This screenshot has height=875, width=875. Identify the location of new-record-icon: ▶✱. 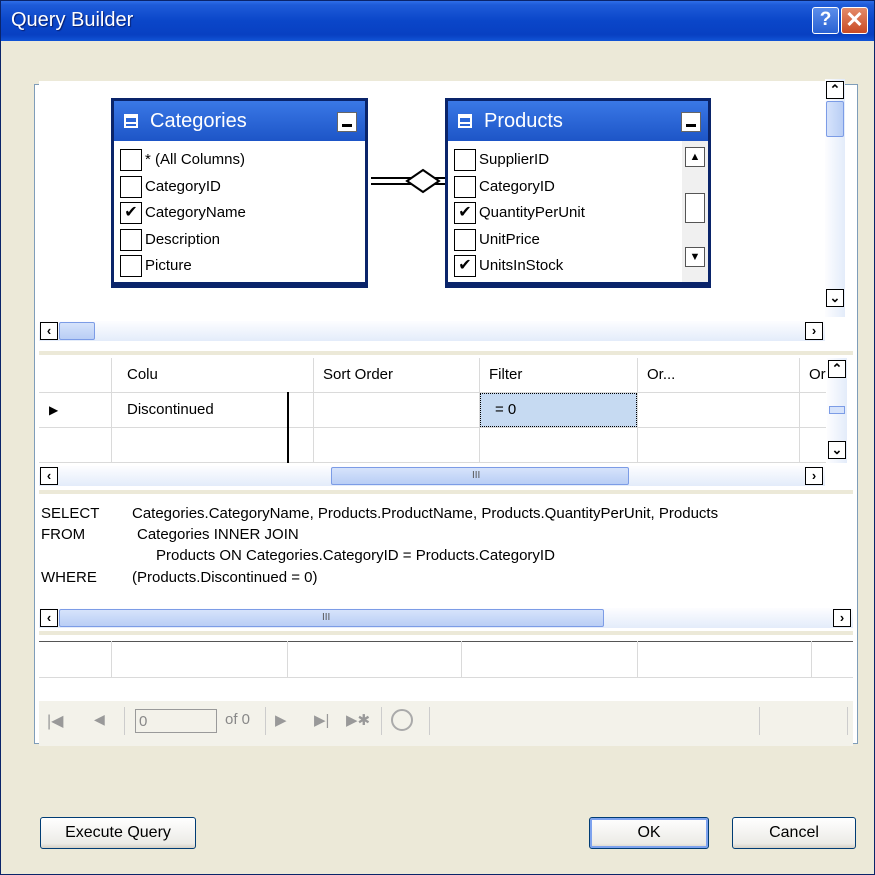
(358, 720).